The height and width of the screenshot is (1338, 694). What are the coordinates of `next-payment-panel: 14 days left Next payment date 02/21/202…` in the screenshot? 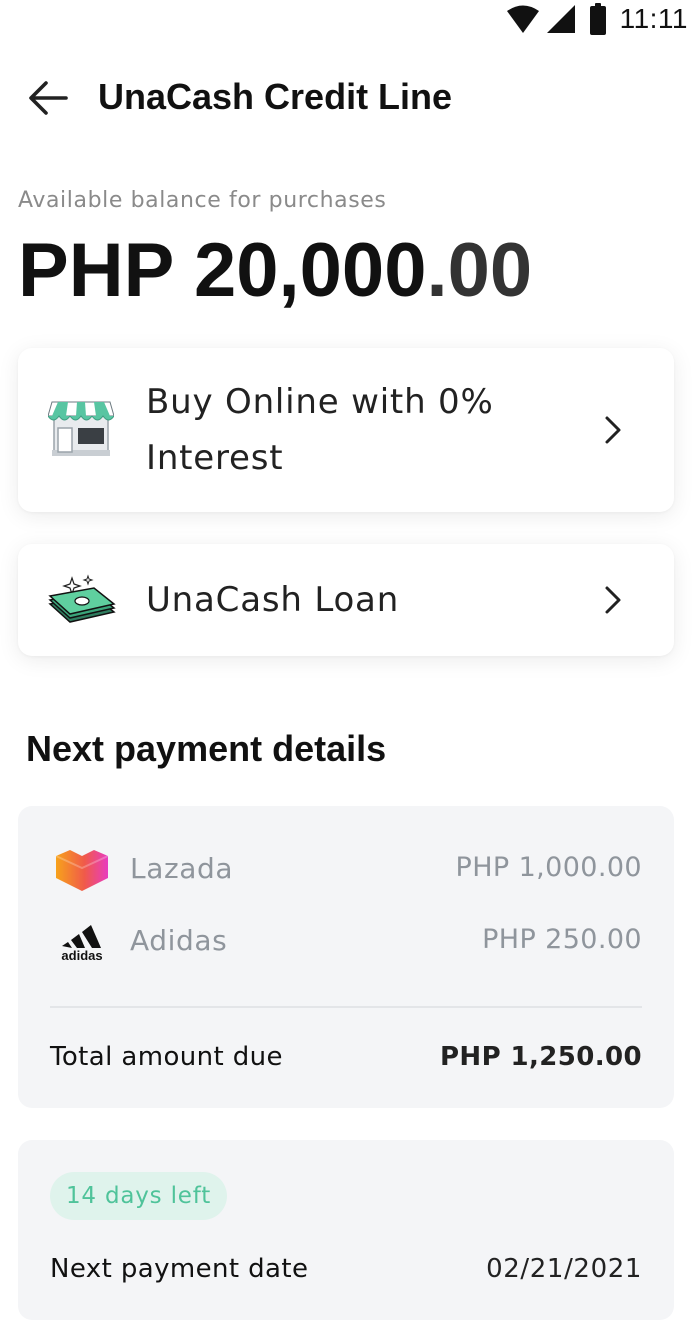 It's located at (346, 1230).